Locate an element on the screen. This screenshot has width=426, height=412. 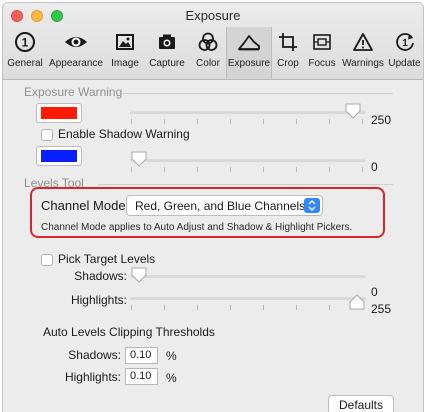
tab-update: 1 Update is located at coordinates (404, 52).